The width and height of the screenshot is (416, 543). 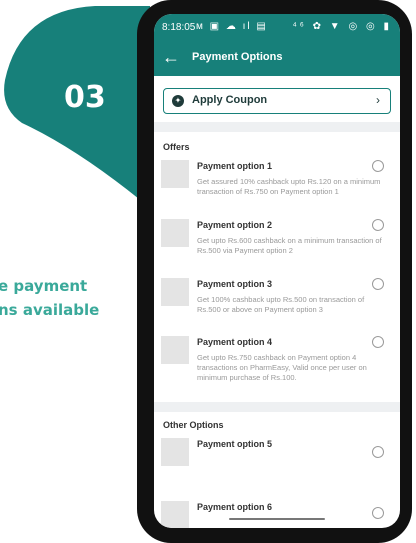 I want to click on step-number: 03, so click(x=85, y=97).